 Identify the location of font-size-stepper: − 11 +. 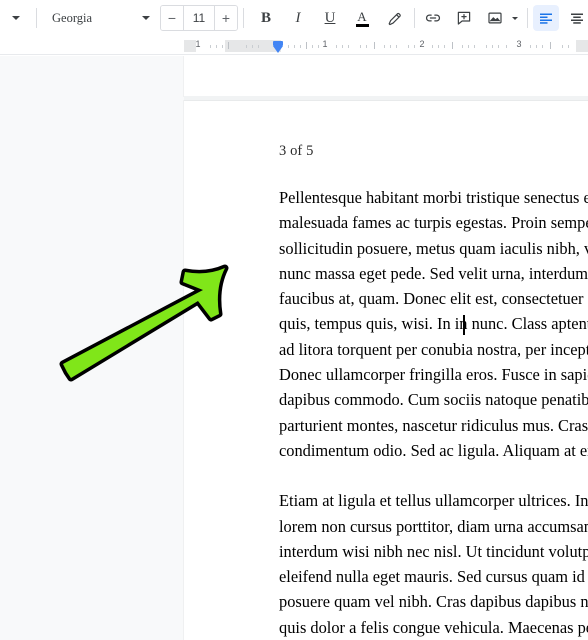
(199, 18).